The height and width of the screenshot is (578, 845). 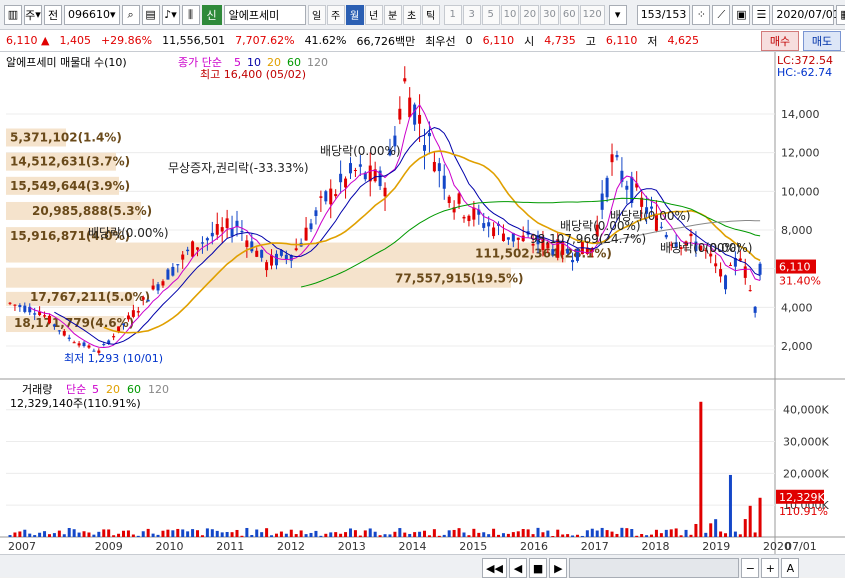 What do you see at coordinates (592, 14) in the screenshot?
I see `interval-tab-120: 120` at bounding box center [592, 14].